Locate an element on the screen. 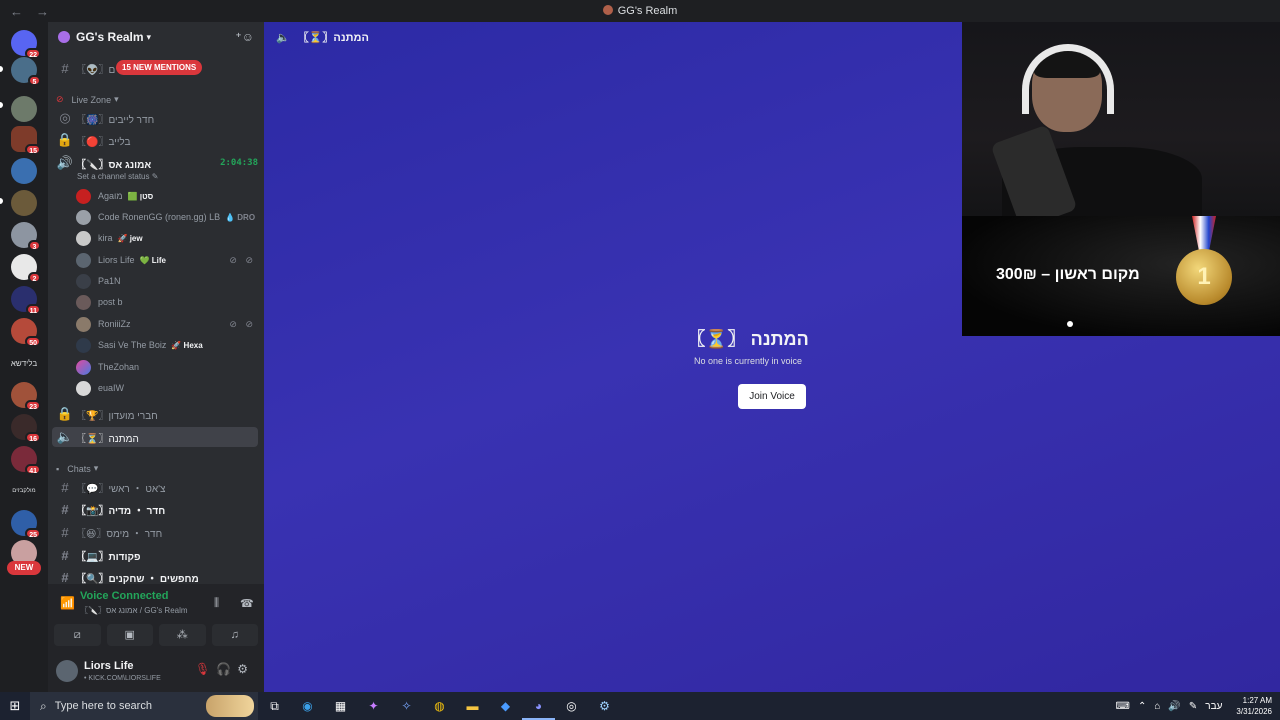 The image size is (1280, 720). obs-icon: ◎ is located at coordinates (571, 706).